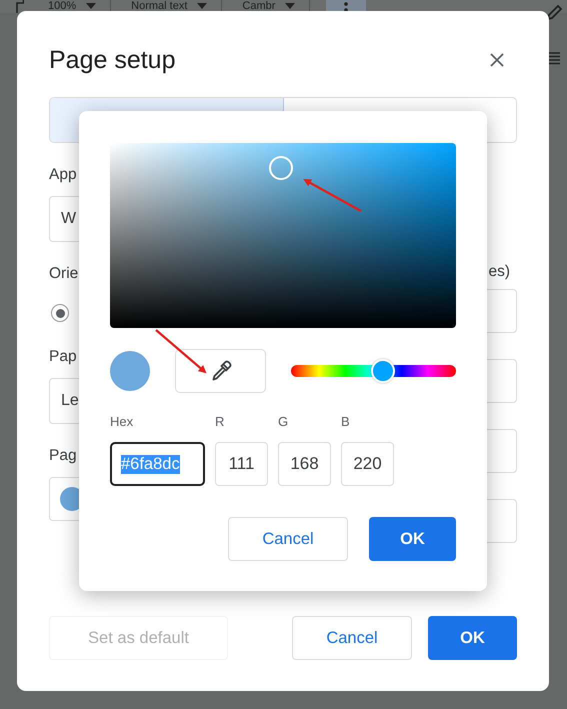 The image size is (567, 709). What do you see at coordinates (281, 168) in the screenshot?
I see `gradient-cursor` at bounding box center [281, 168].